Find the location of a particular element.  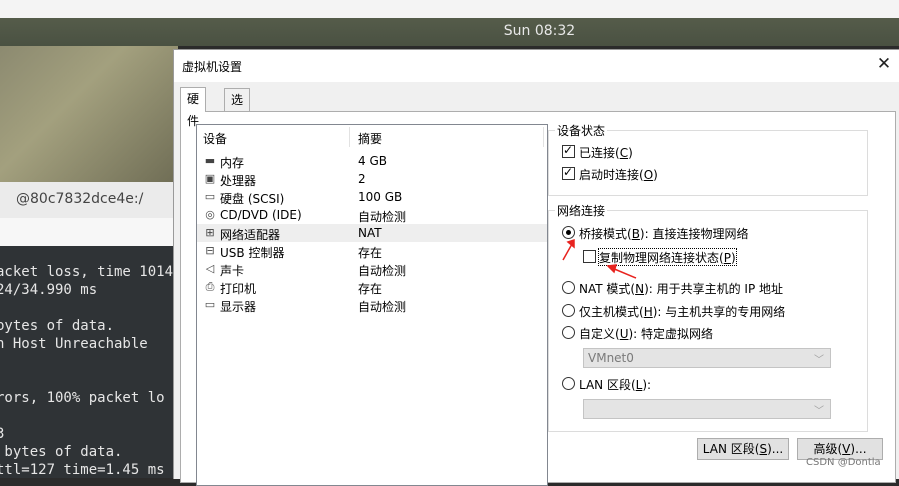

custom-label: 自定义(U): 特定虚拟网络 is located at coordinates (646, 333).